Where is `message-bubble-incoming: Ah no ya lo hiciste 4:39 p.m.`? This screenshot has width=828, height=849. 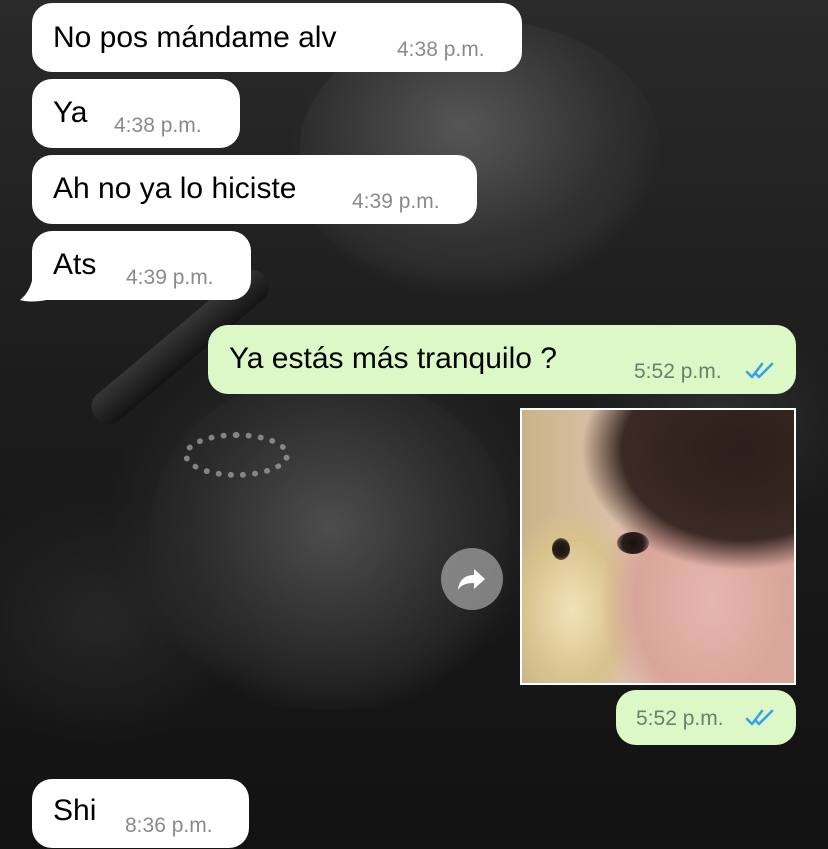 message-bubble-incoming: Ah no ya lo hiciste 4:39 p.m. is located at coordinates (254, 189).